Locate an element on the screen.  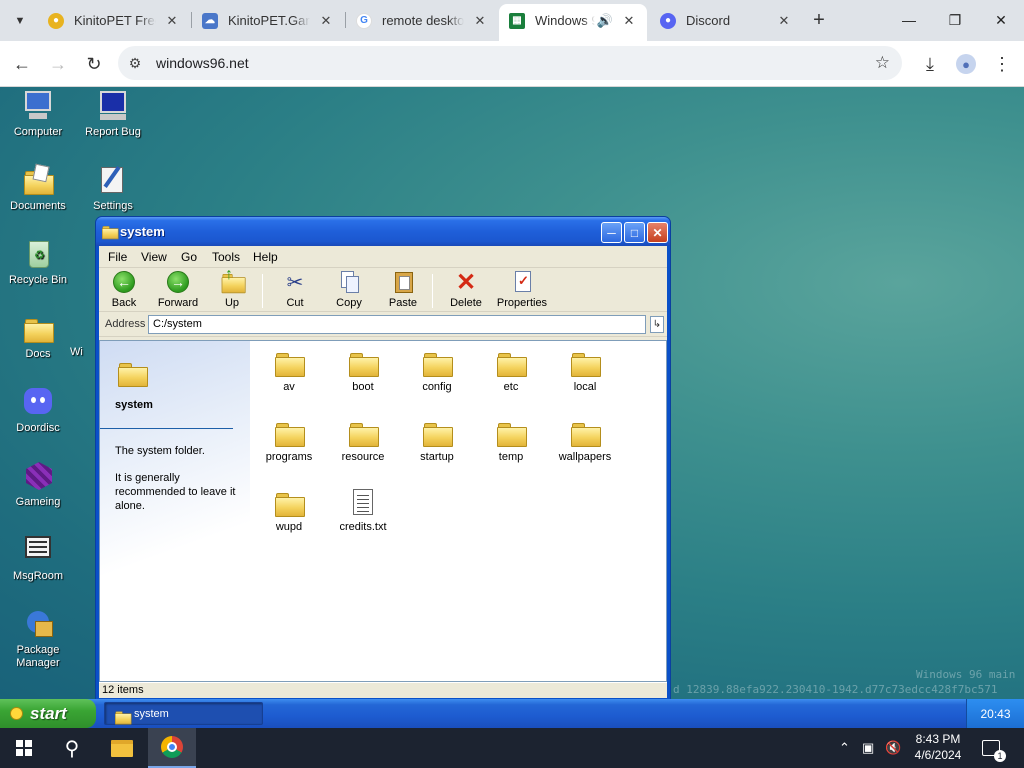
start-label: start is located at coordinates (48, 713).